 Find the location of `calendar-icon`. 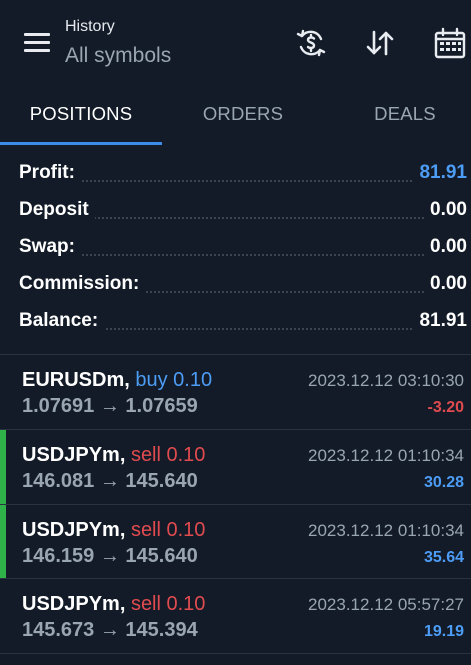

calendar-icon is located at coordinates (450, 43).